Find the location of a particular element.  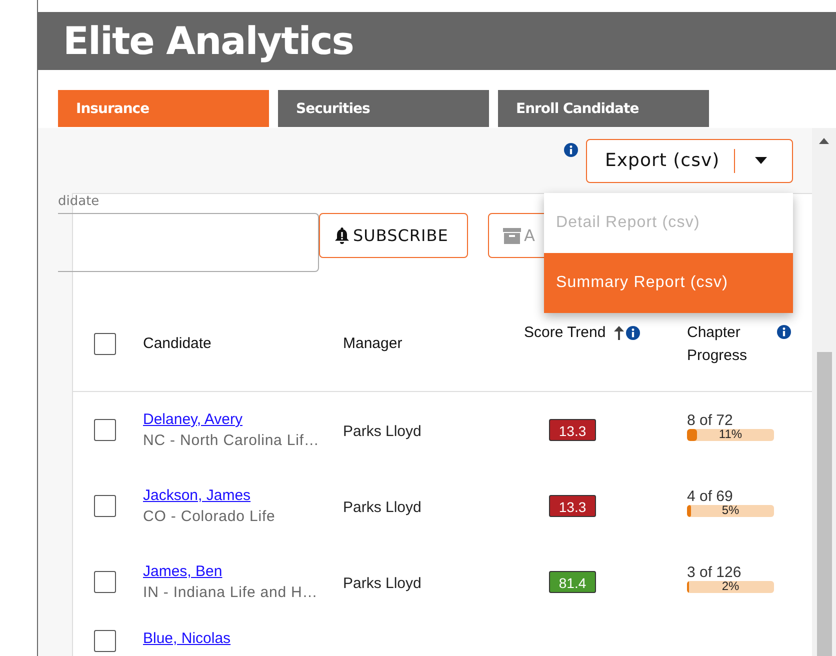

license-text: CO - Colorado Life is located at coordinates (209, 516).